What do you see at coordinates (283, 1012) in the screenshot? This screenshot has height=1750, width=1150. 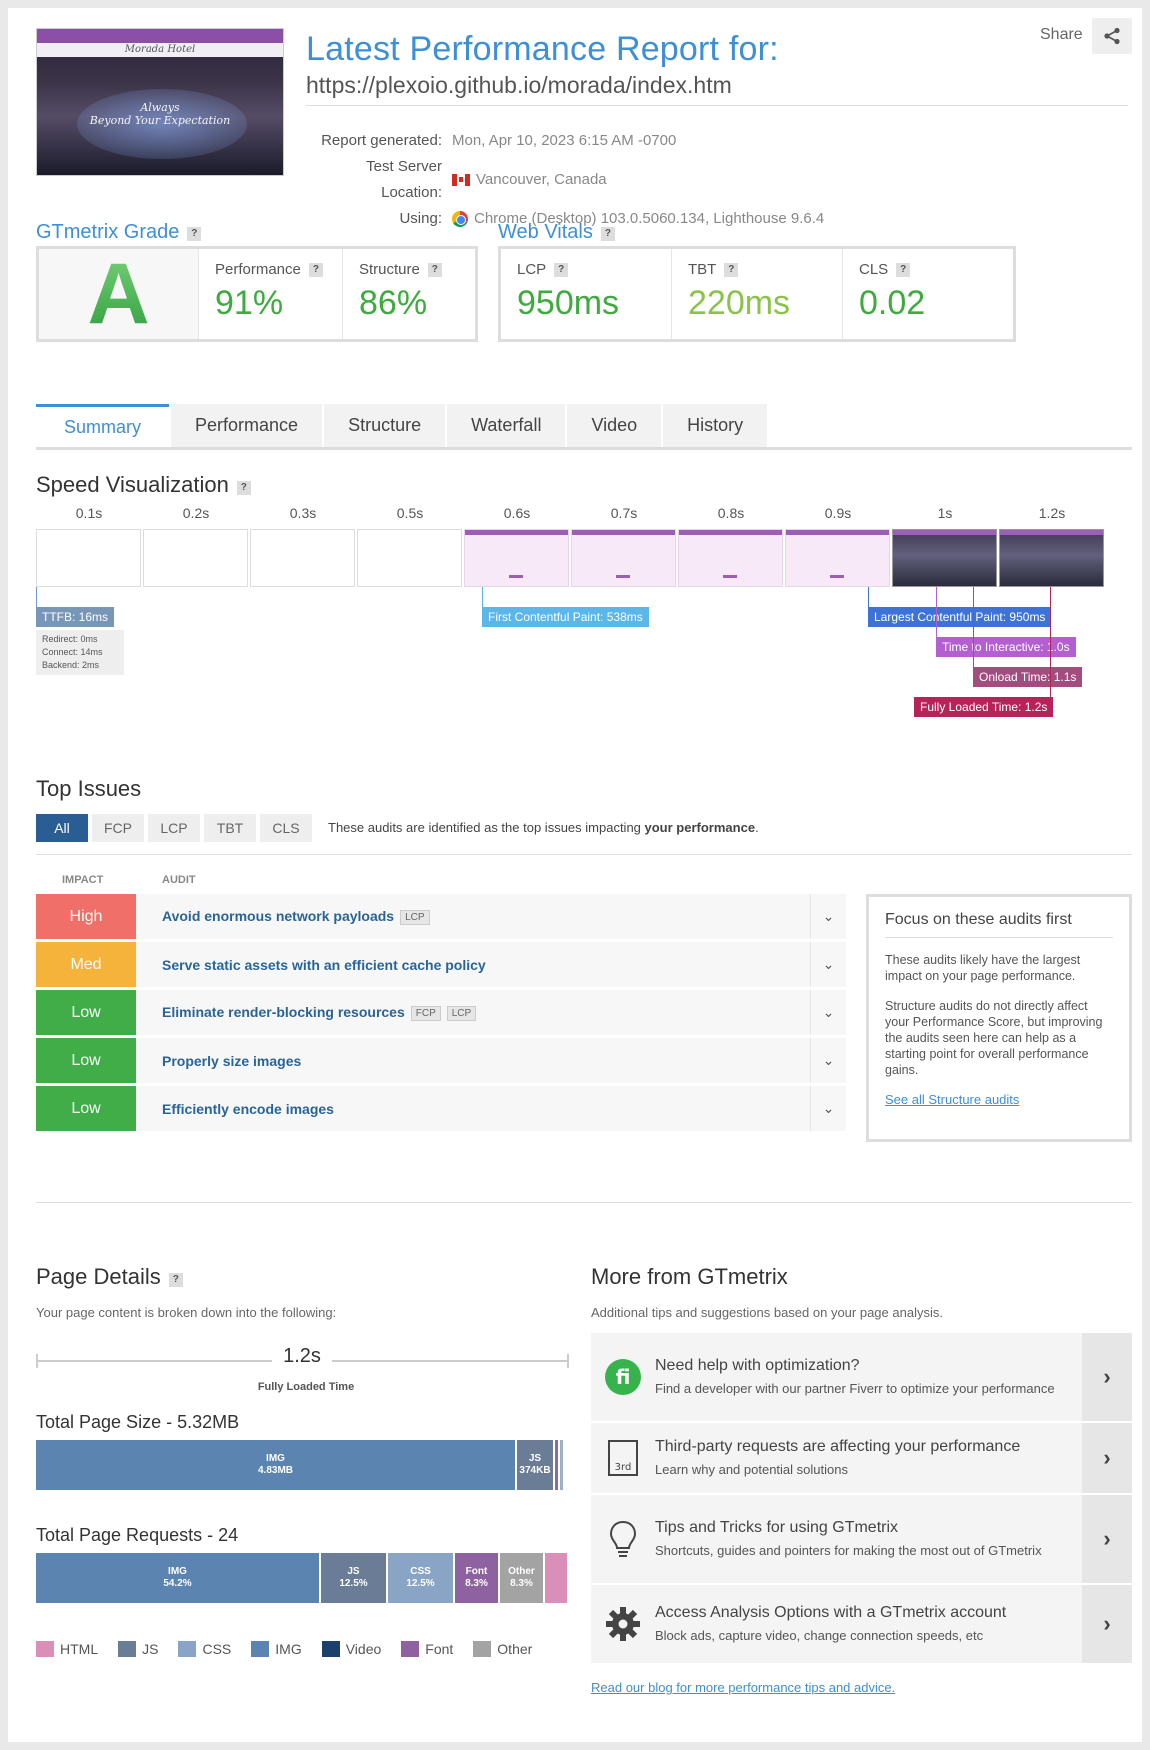 I see `issue-title-text: Eliminate render-blocking resources` at bounding box center [283, 1012].